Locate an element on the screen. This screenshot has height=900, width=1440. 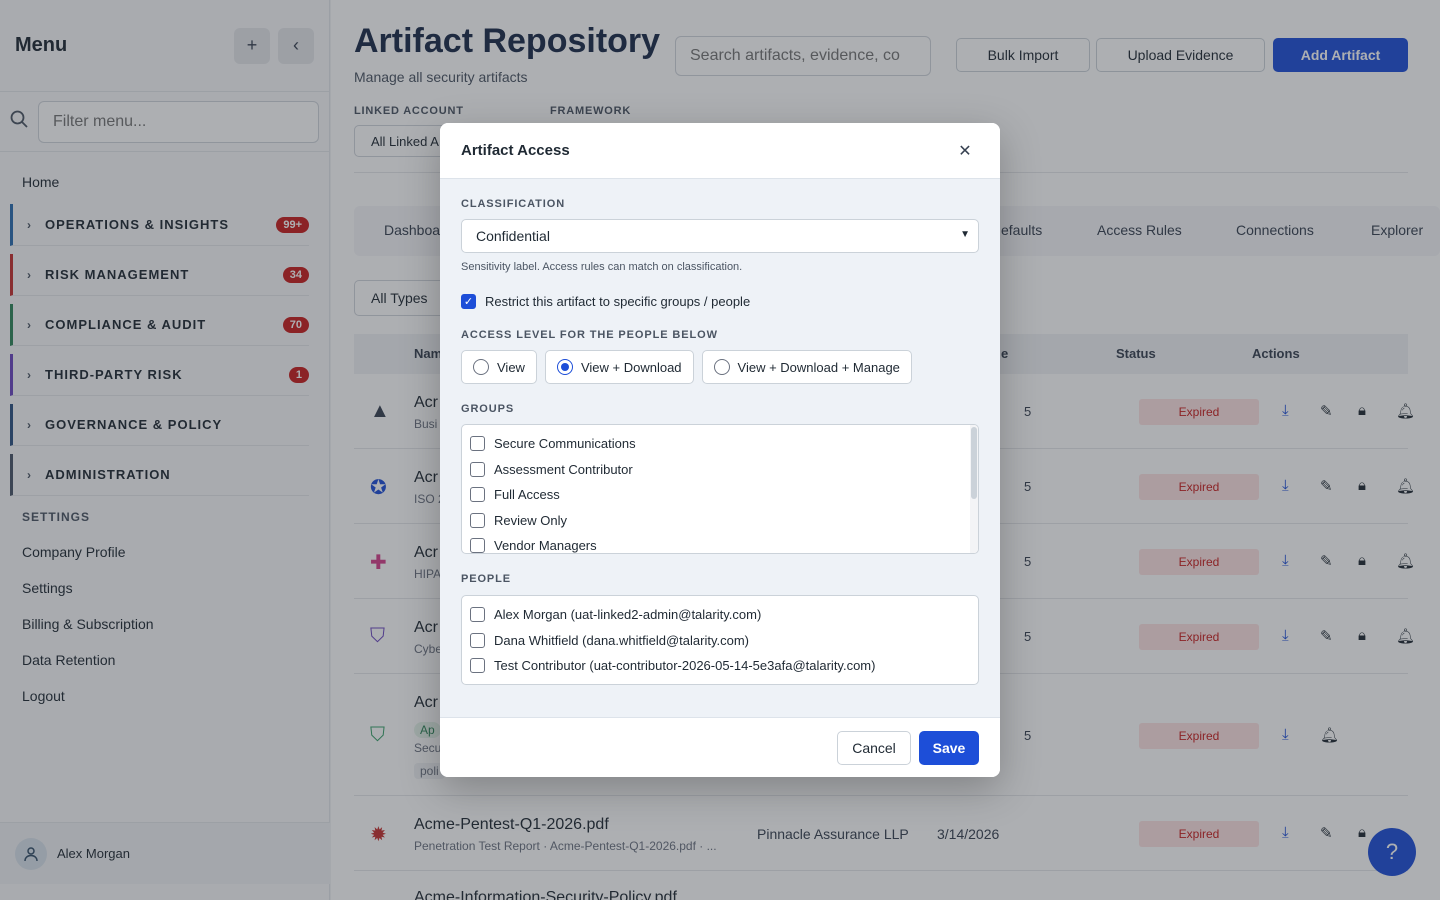
classification-select: Confidential ▼ is located at coordinates (720, 236).